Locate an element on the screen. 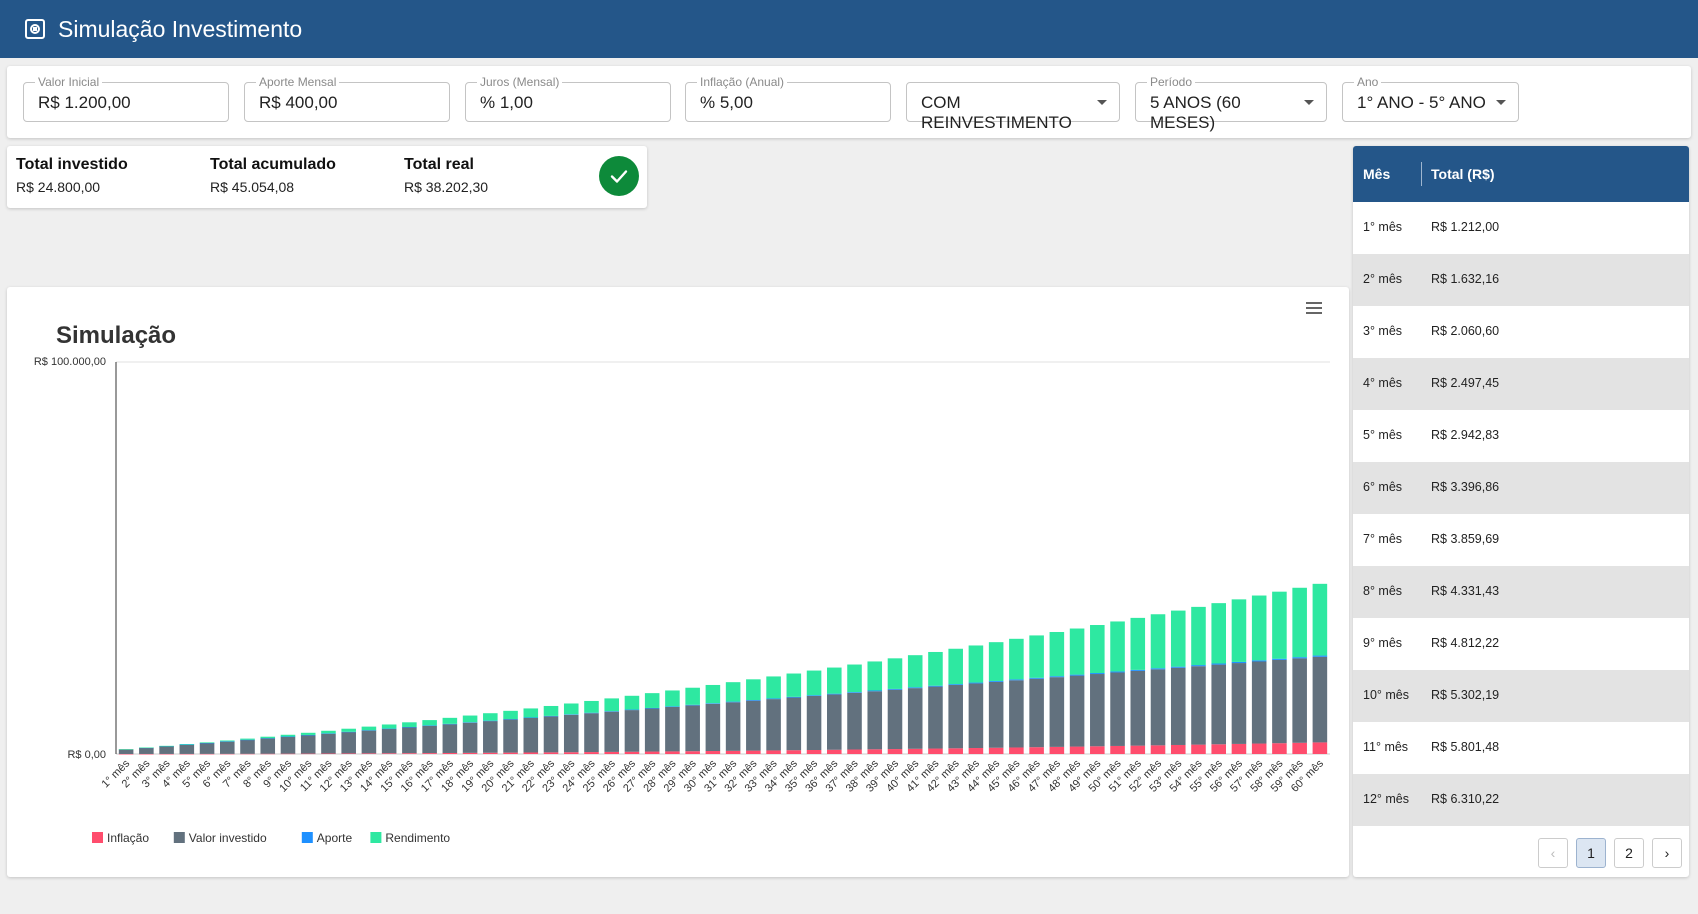 Image resolution: width=1698 pixels, height=914 pixels. month-cell: 4° mês is located at coordinates (1383, 383).